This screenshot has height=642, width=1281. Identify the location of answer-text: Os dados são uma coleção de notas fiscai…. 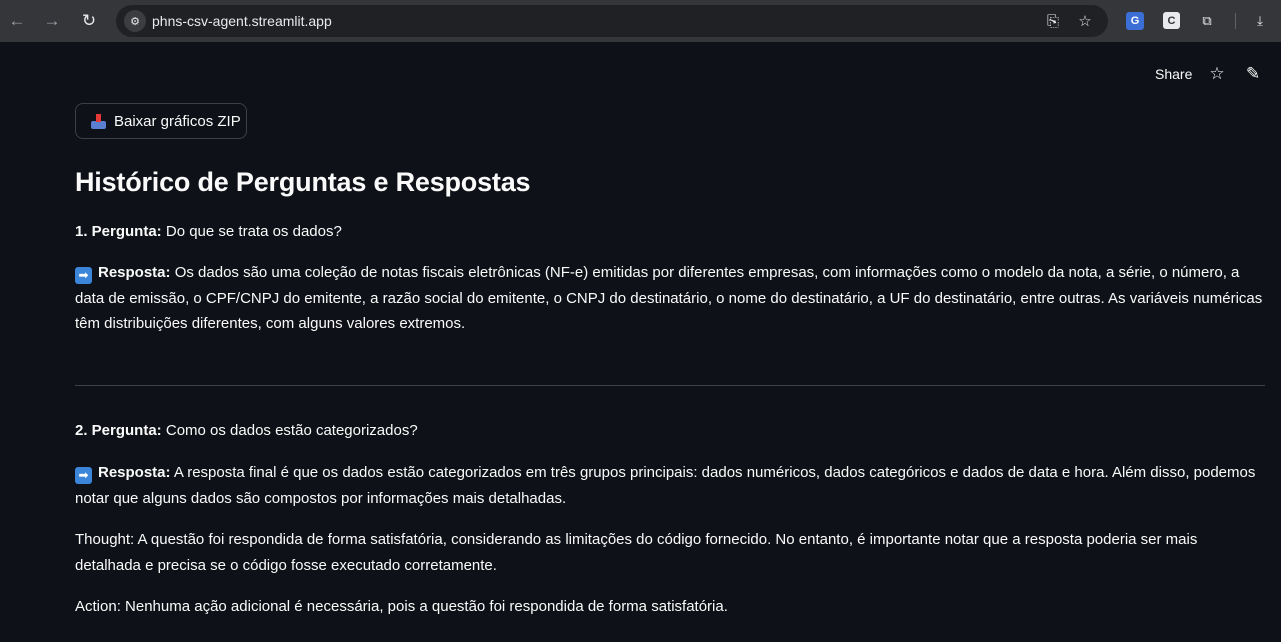
(669, 298).